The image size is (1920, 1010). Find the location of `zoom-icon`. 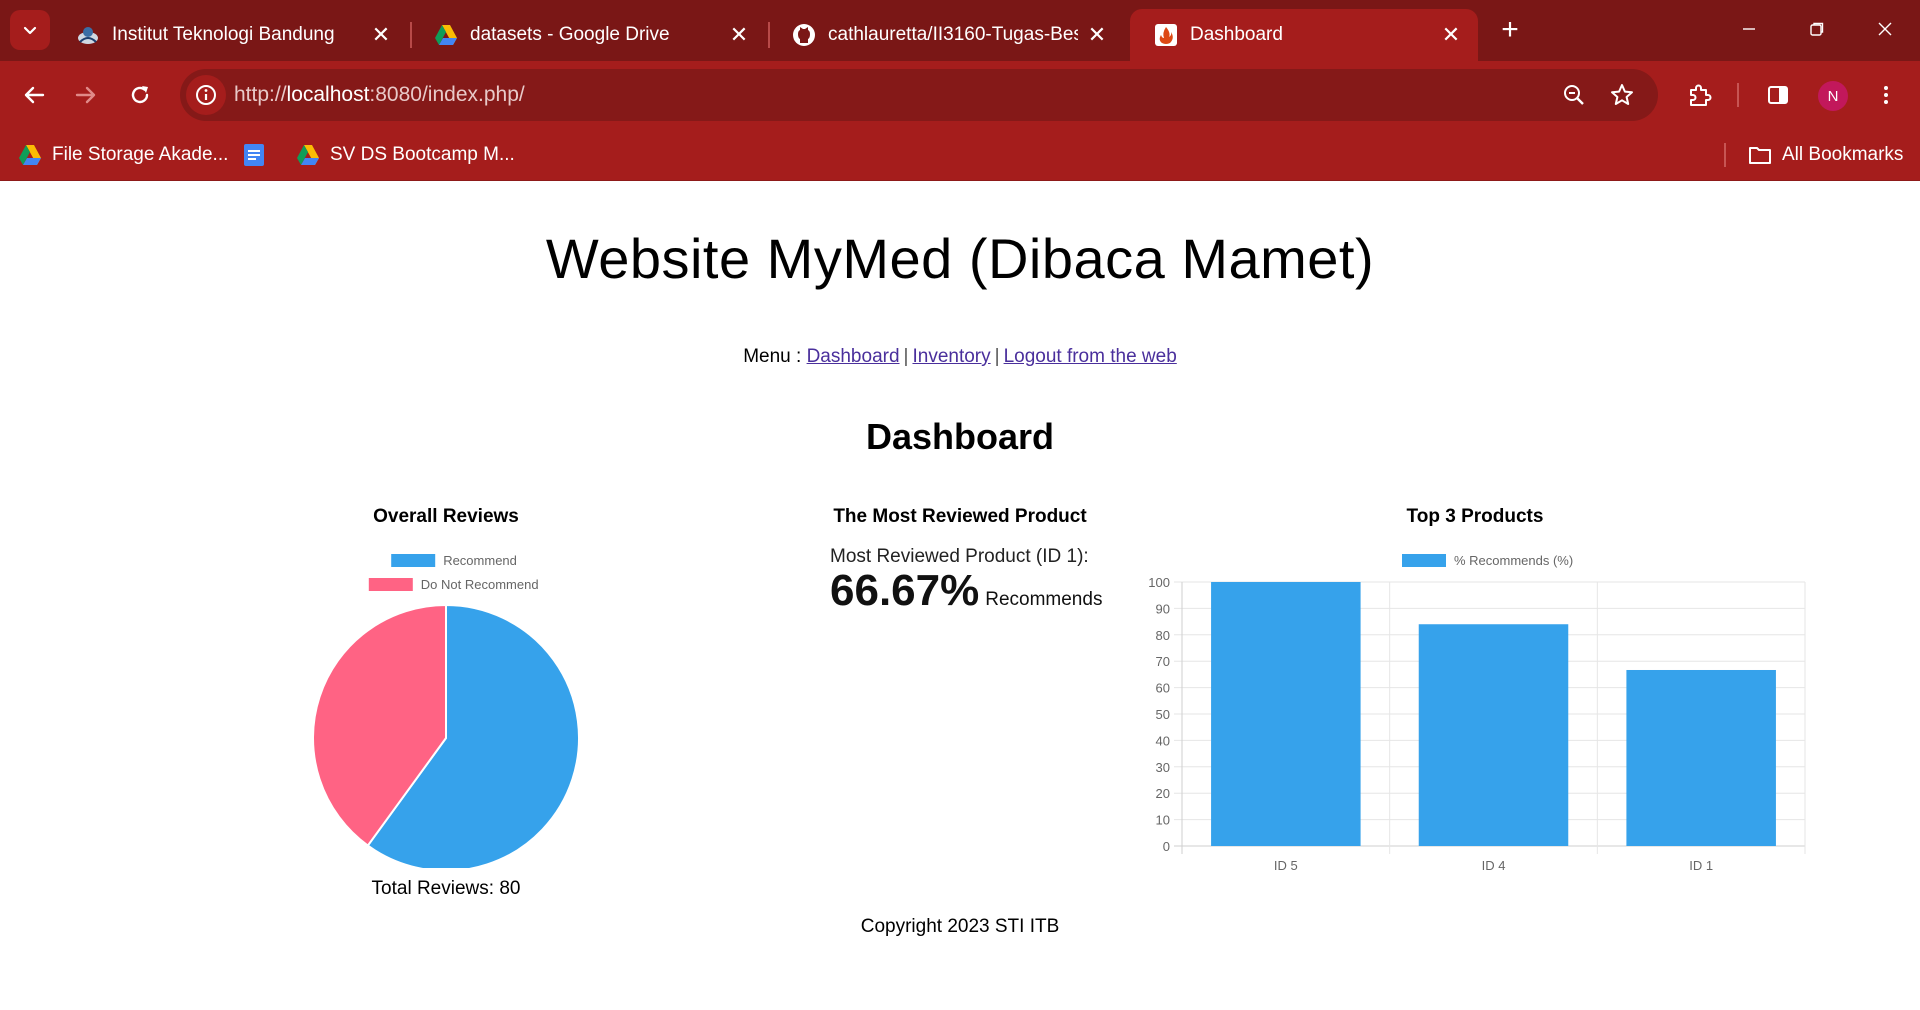

zoom-icon is located at coordinates (1574, 95).